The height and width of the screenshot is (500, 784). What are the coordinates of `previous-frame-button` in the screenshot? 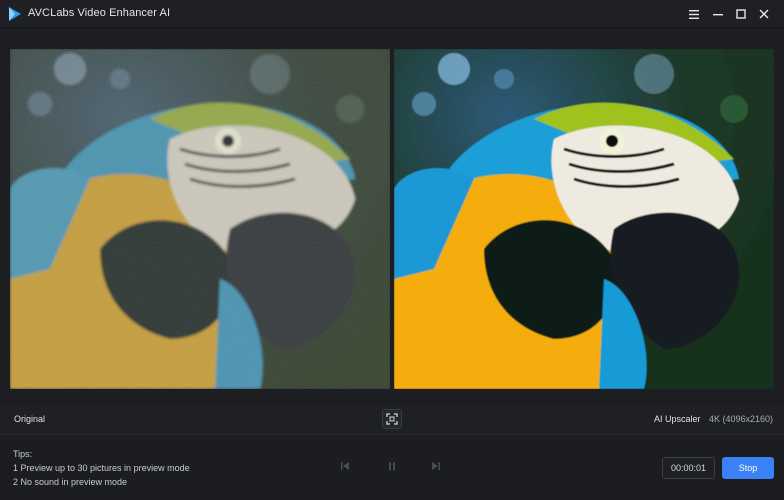 It's located at (345, 466).